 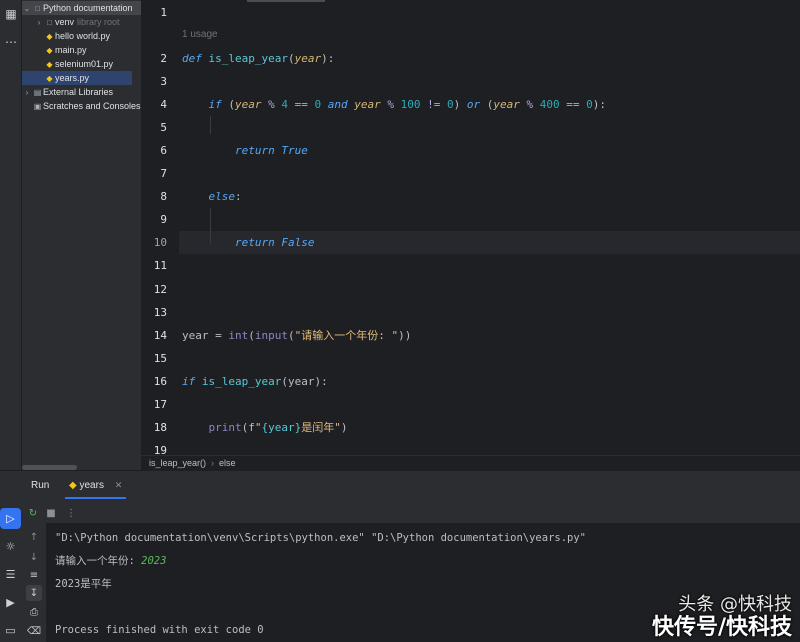 I want to click on watermark: 头条 @快科技 快传号/快科技, so click(x=722, y=617).